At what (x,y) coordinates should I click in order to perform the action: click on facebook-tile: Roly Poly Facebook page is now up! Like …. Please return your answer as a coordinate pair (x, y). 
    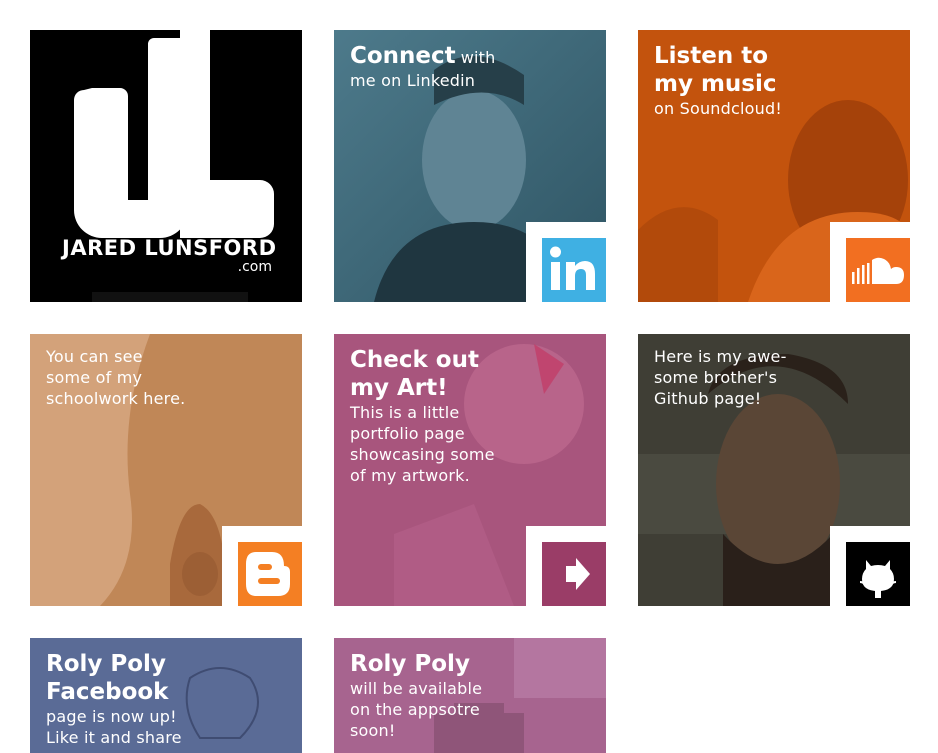
    Looking at the image, I should click on (166, 695).